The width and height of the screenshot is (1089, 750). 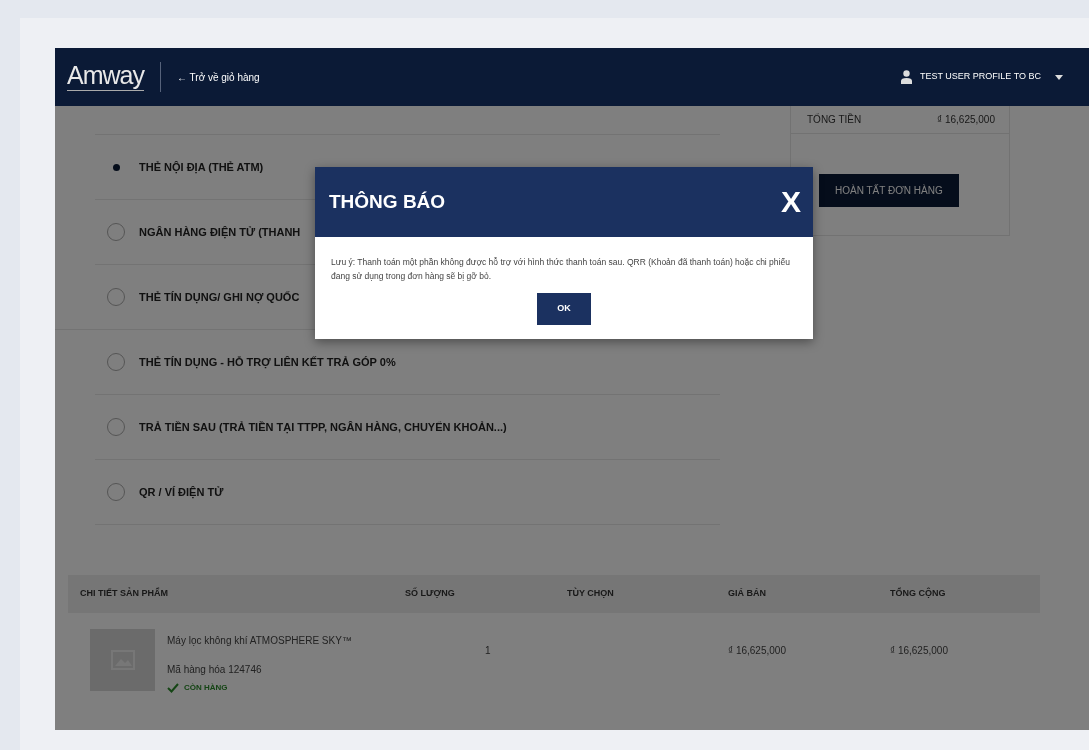 What do you see at coordinates (218, 77) in the screenshot?
I see `back-link: ← Trở về giỏ hàng` at bounding box center [218, 77].